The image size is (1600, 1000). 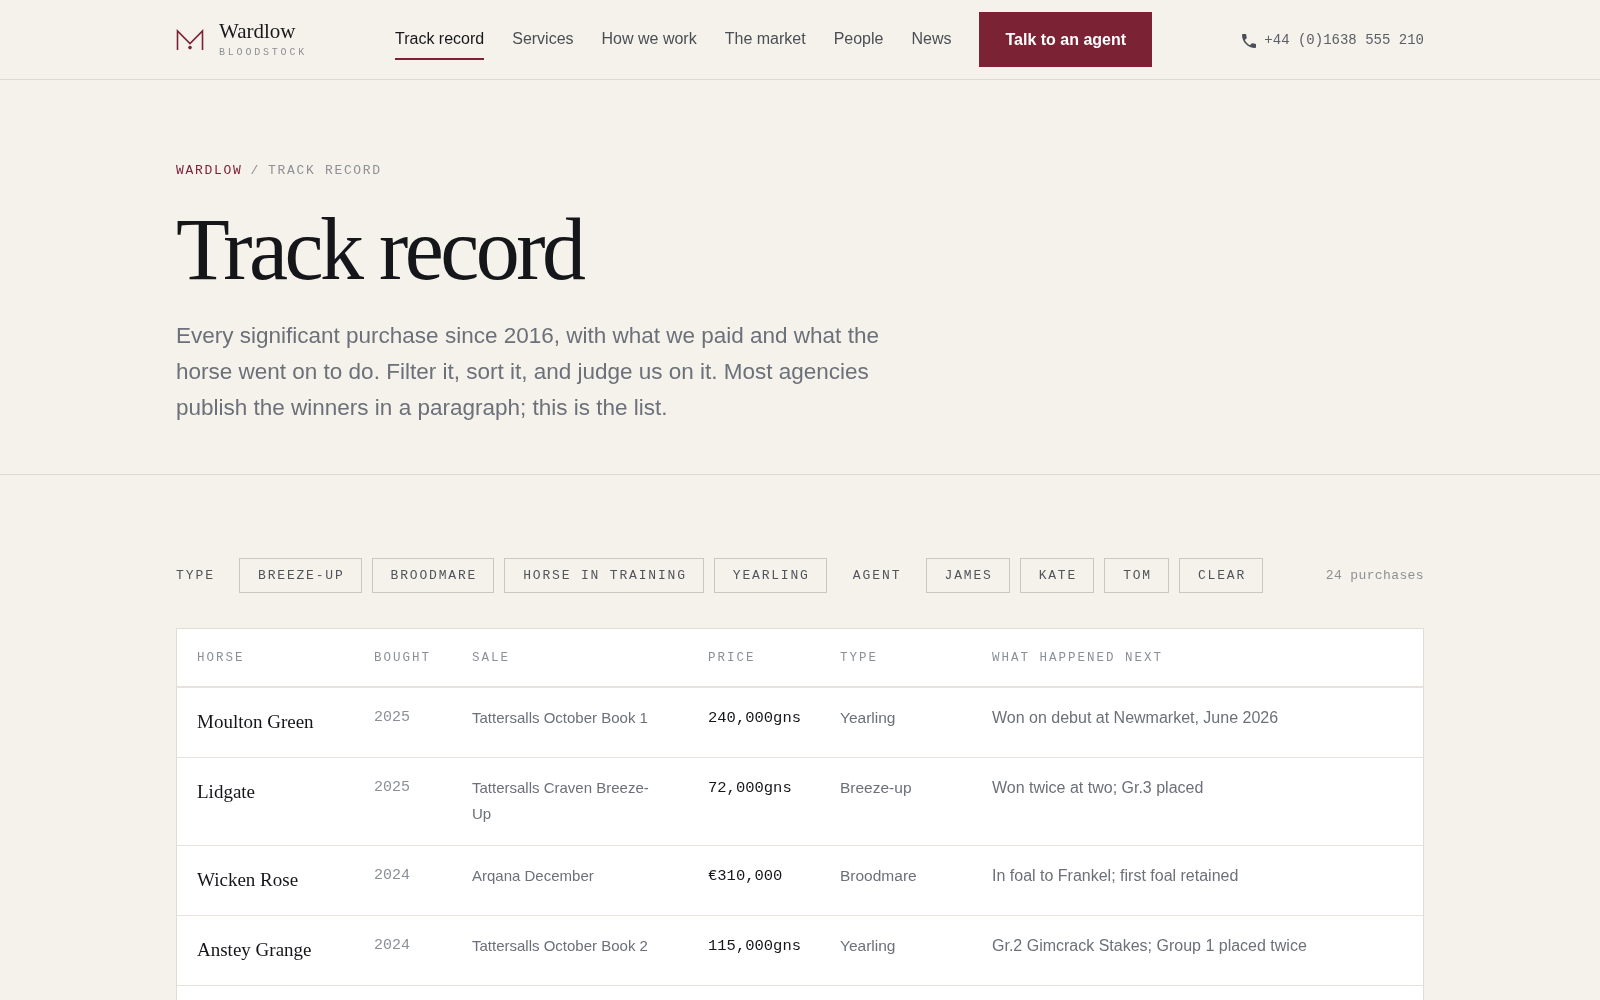 I want to click on phone-icon, so click(x=1249, y=41).